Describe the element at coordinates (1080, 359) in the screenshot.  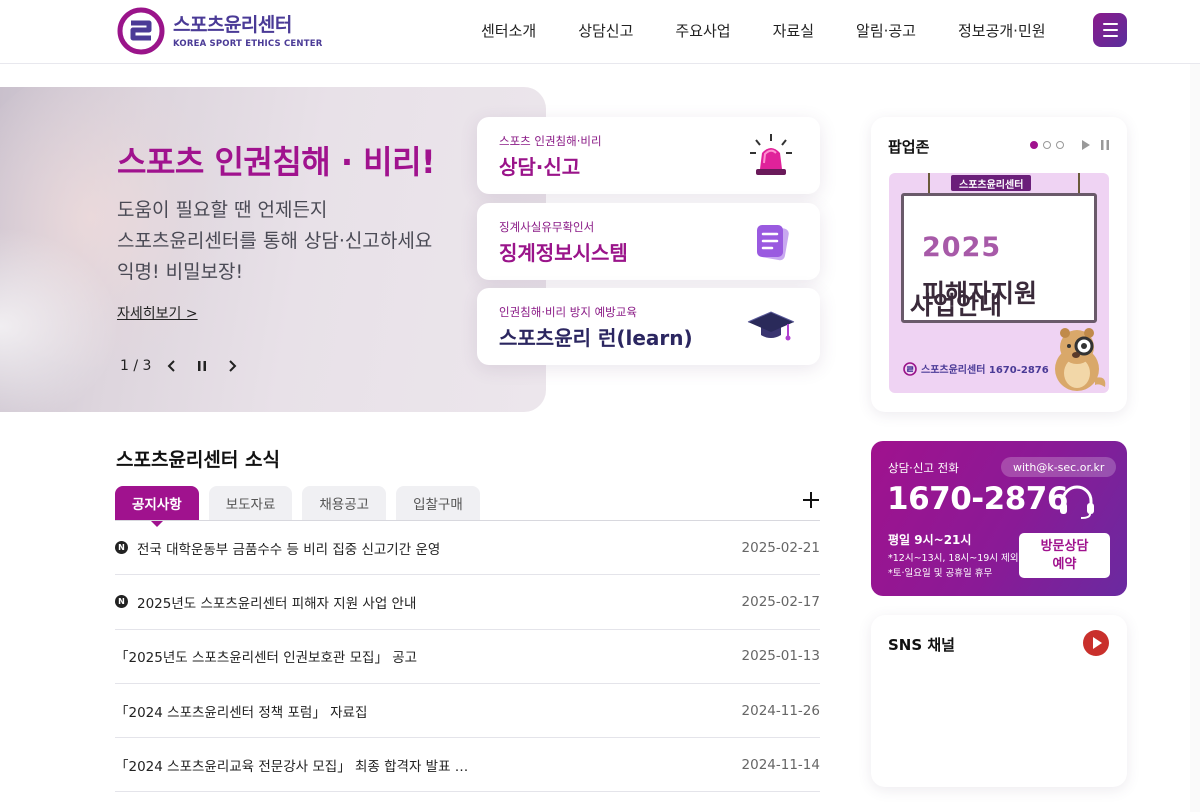
I see `mascot-icon` at that location.